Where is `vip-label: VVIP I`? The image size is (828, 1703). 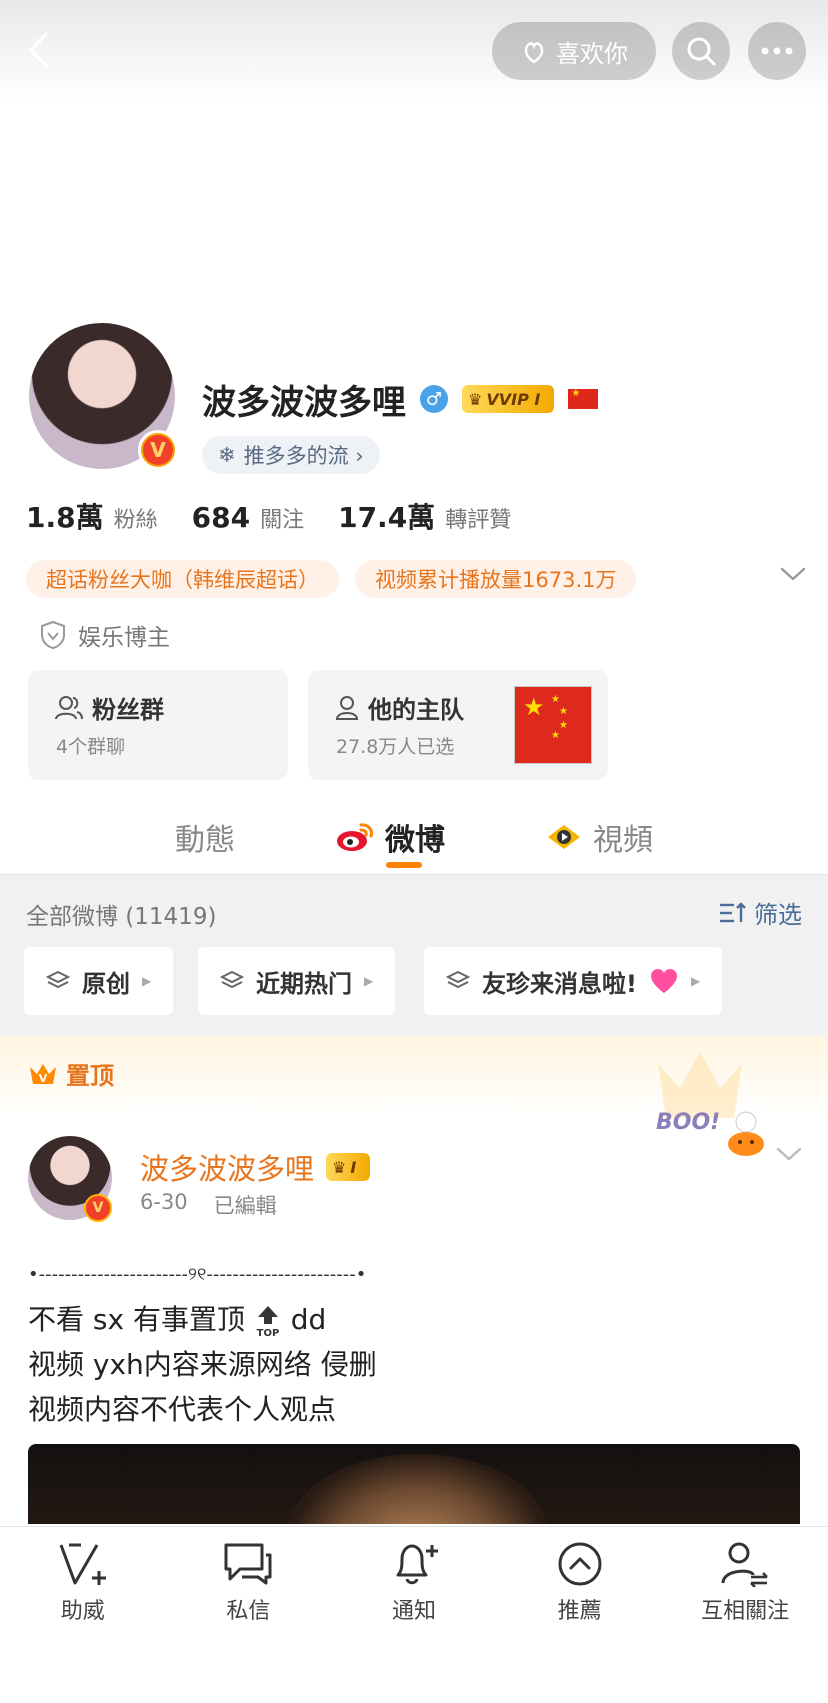 vip-label: VVIP I is located at coordinates (513, 399).